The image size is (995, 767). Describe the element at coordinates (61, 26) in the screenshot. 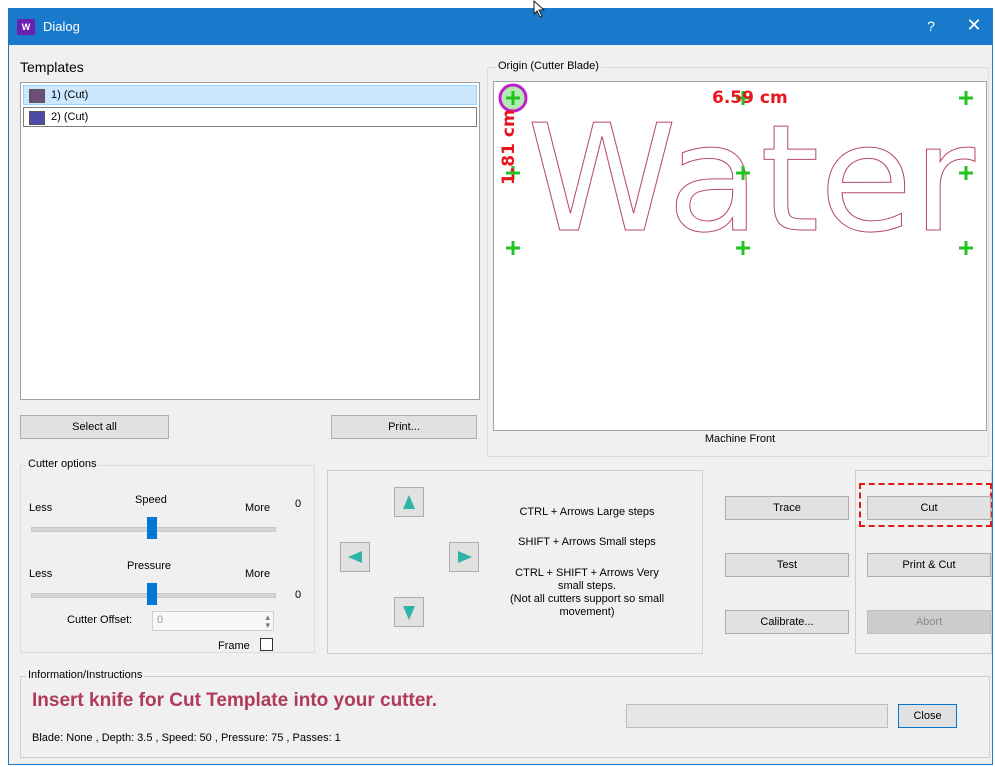

I see `window-title: Dialog` at that location.